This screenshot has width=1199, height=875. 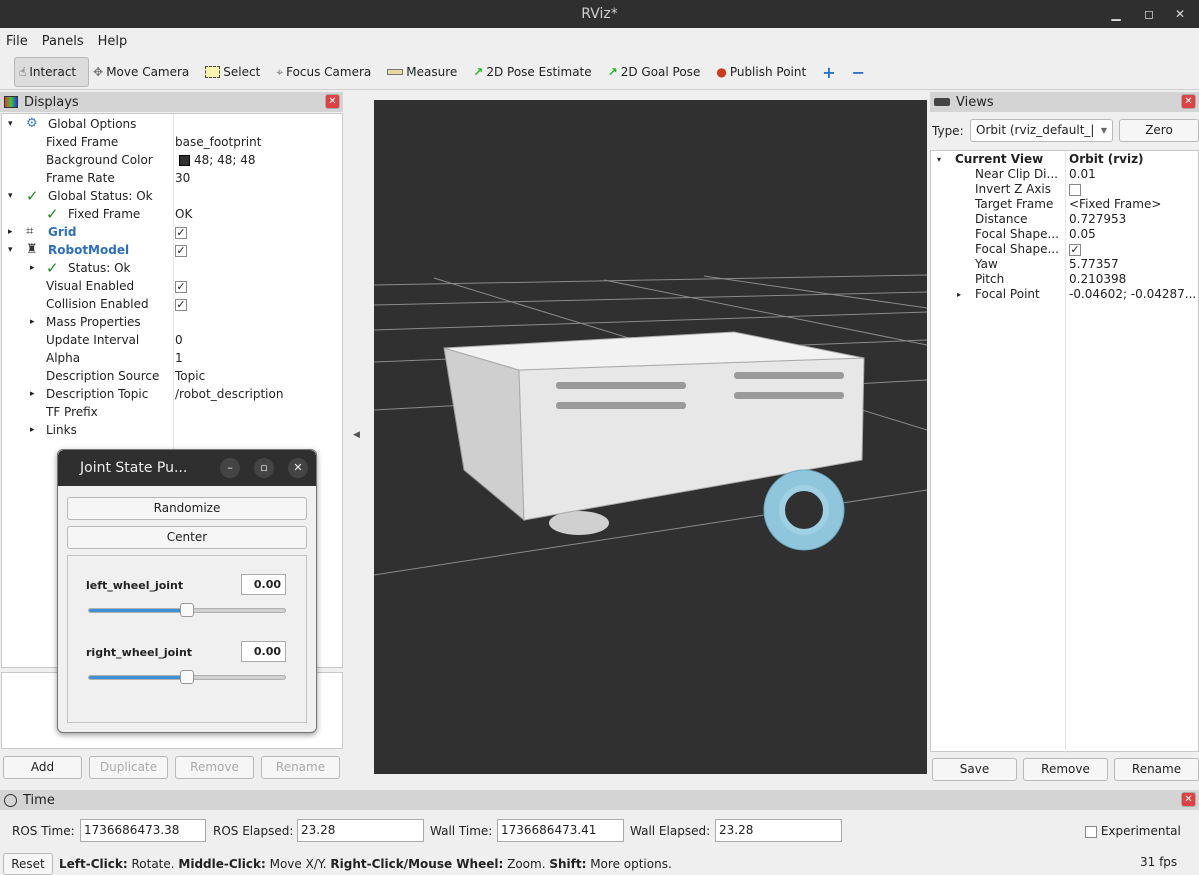 I want to click on remove-display-button: Remove, so click(x=214, y=767).